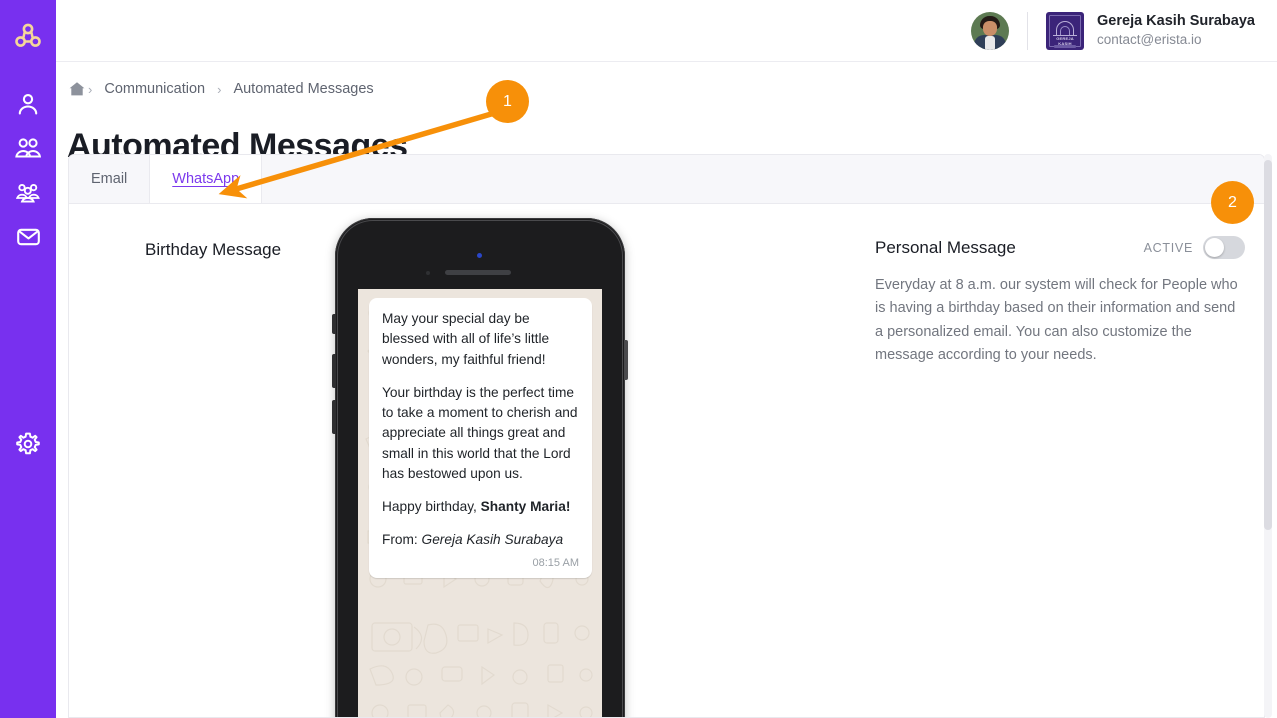 The width and height of the screenshot is (1277, 718). I want to click on tab-email: Email, so click(110, 179).